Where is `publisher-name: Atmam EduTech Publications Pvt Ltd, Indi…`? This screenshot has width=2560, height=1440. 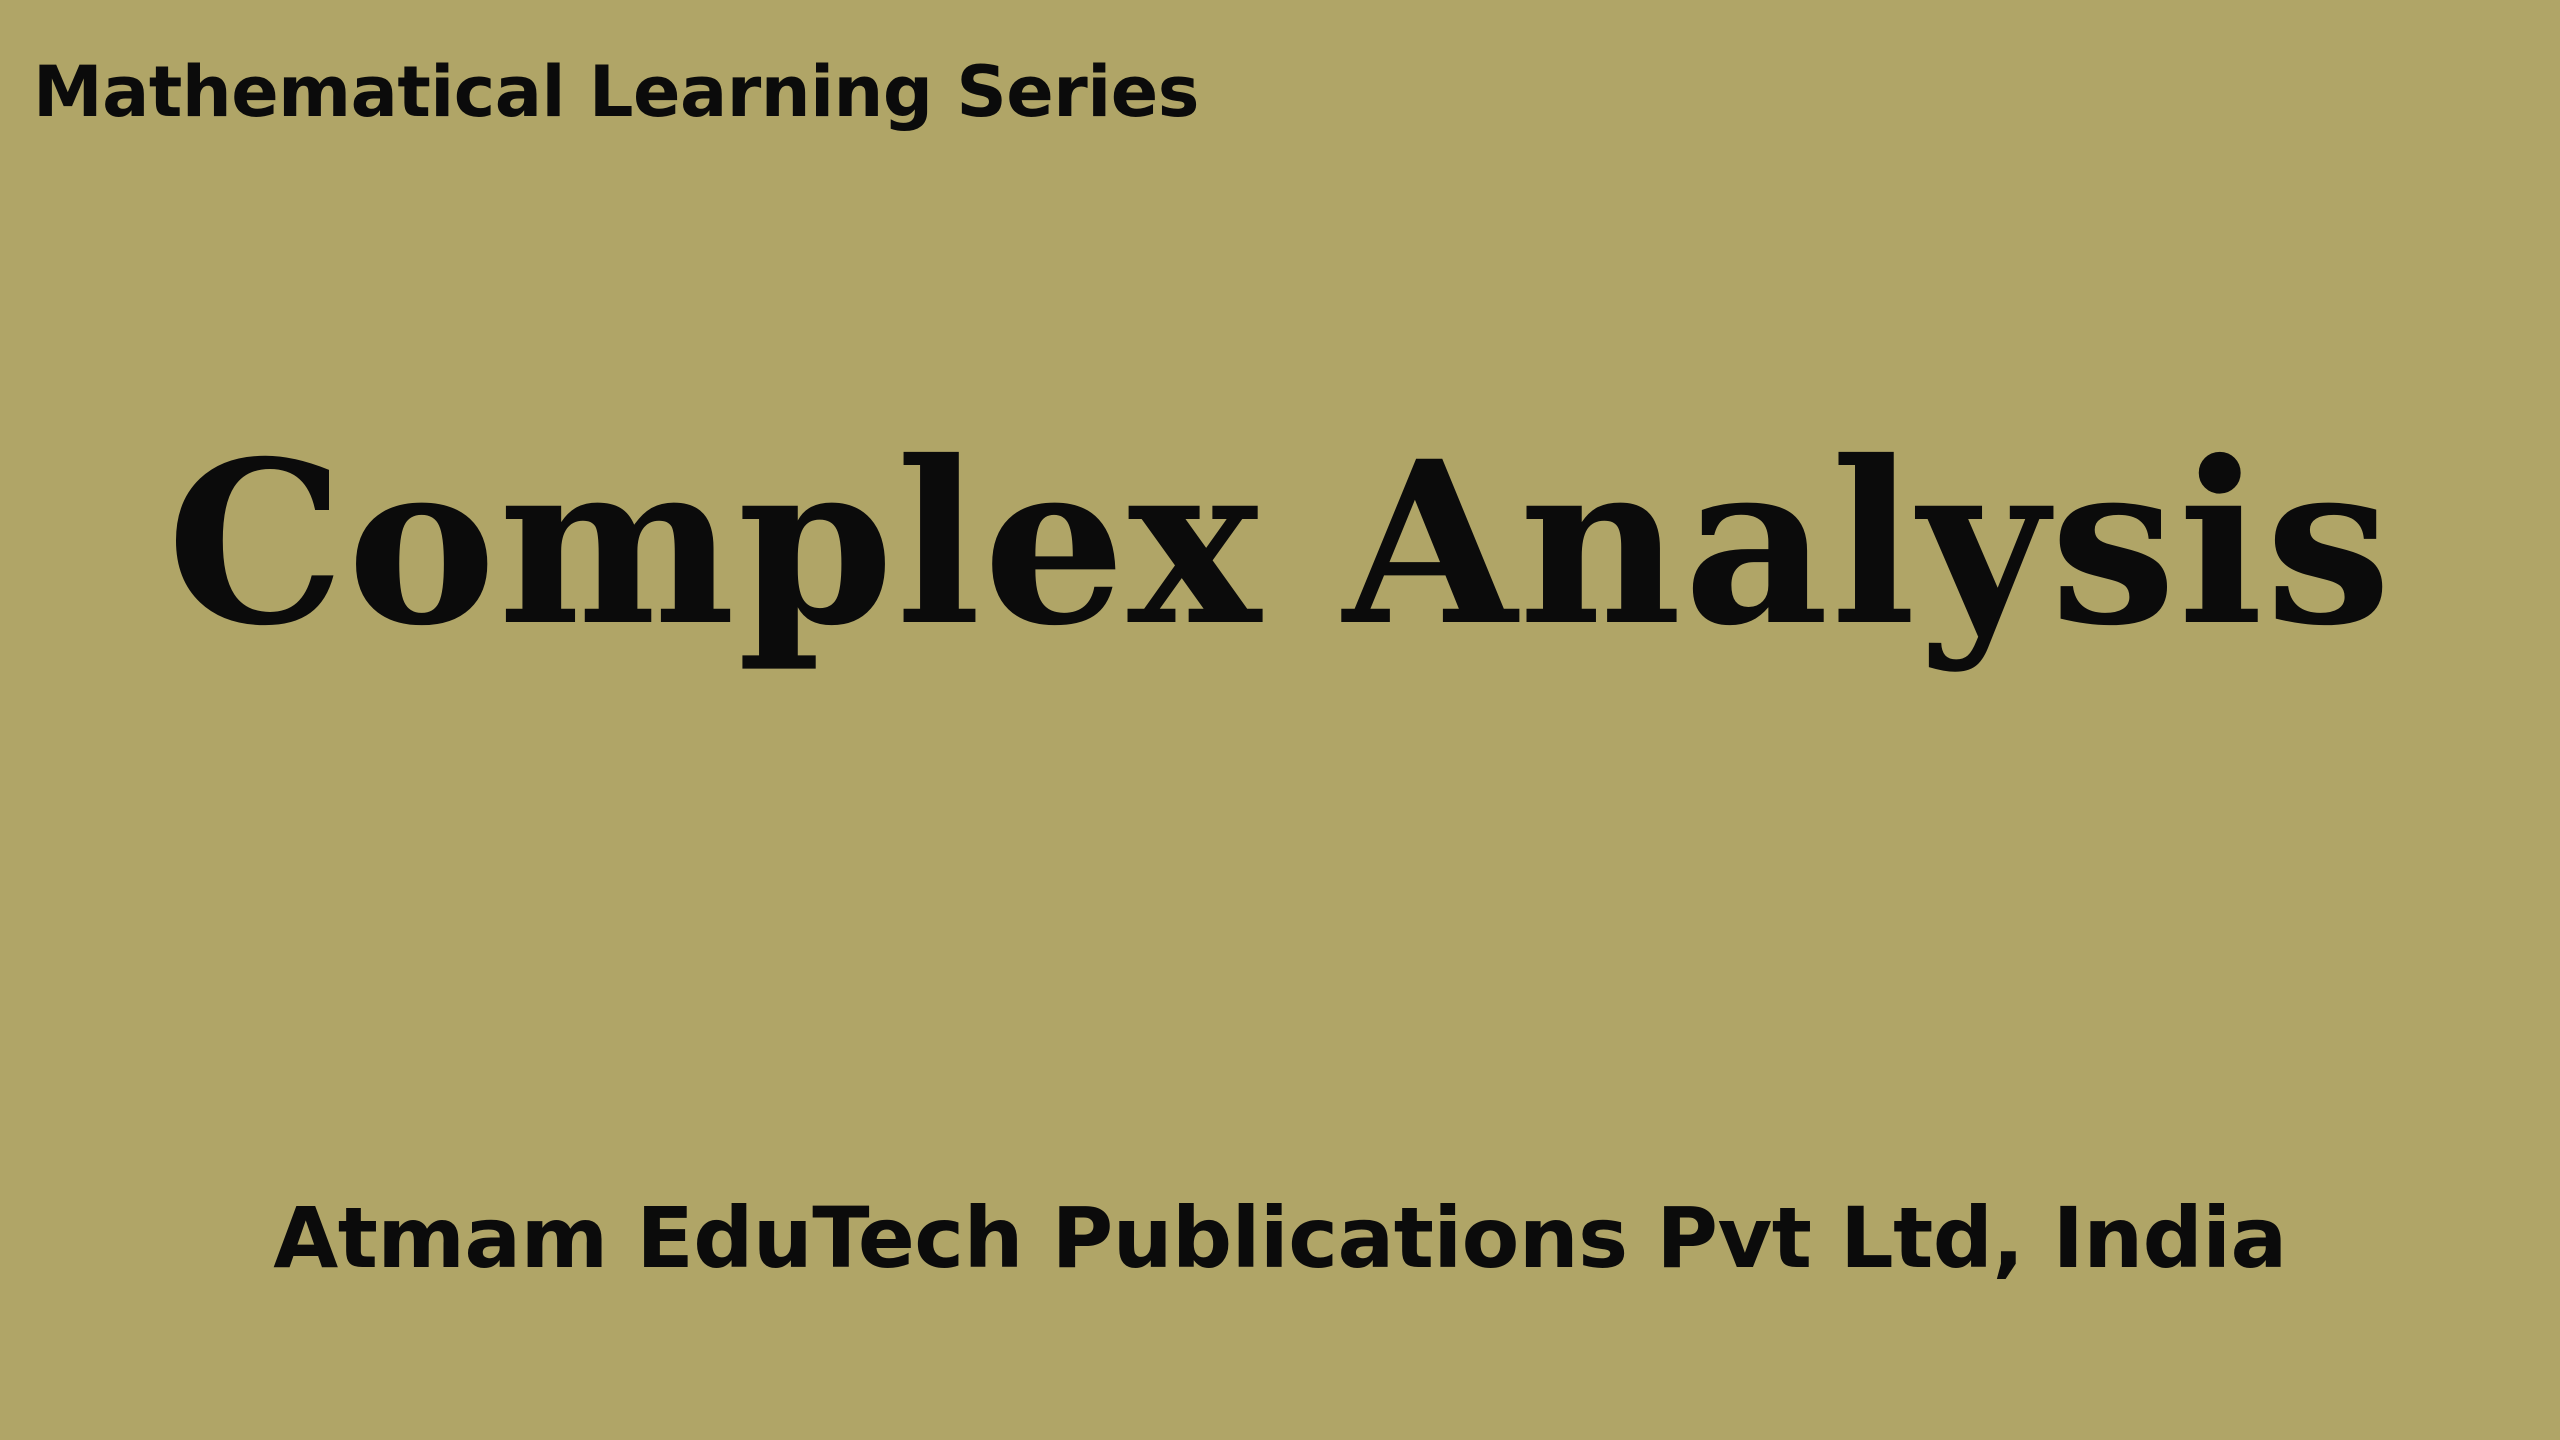
publisher-name: Atmam EduTech Publications Pvt Ltd, Indi… is located at coordinates (1280, 1238).